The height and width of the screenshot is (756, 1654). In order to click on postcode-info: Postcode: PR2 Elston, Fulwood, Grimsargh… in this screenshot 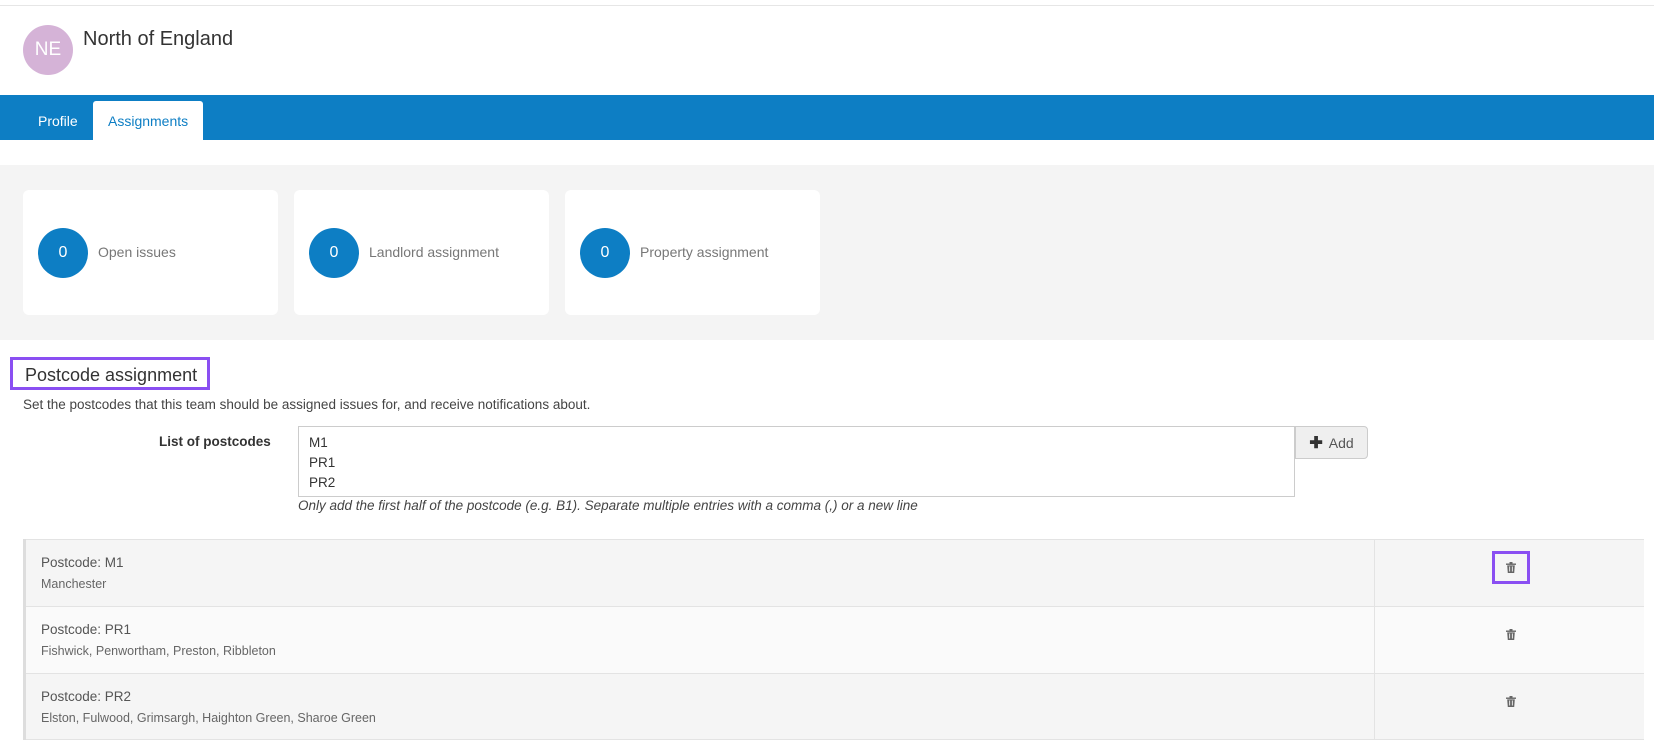, I will do `click(700, 706)`.